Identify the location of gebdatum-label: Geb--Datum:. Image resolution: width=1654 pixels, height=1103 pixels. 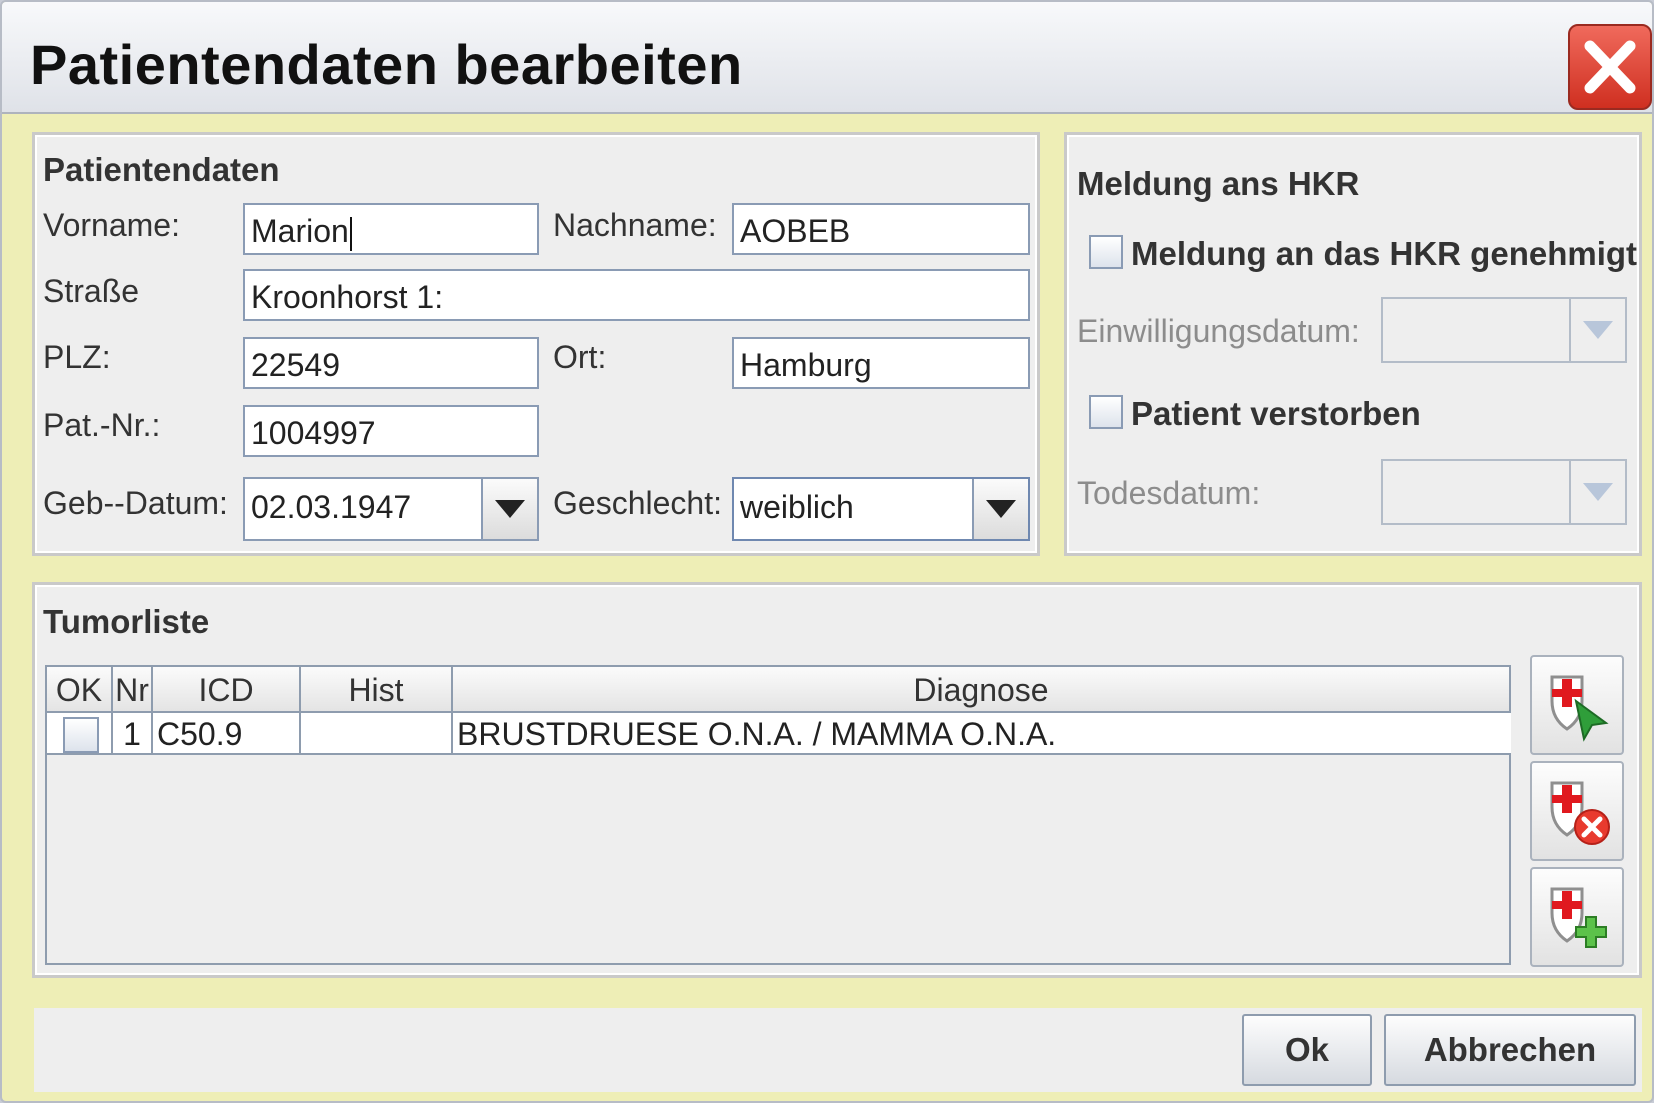
(135, 503).